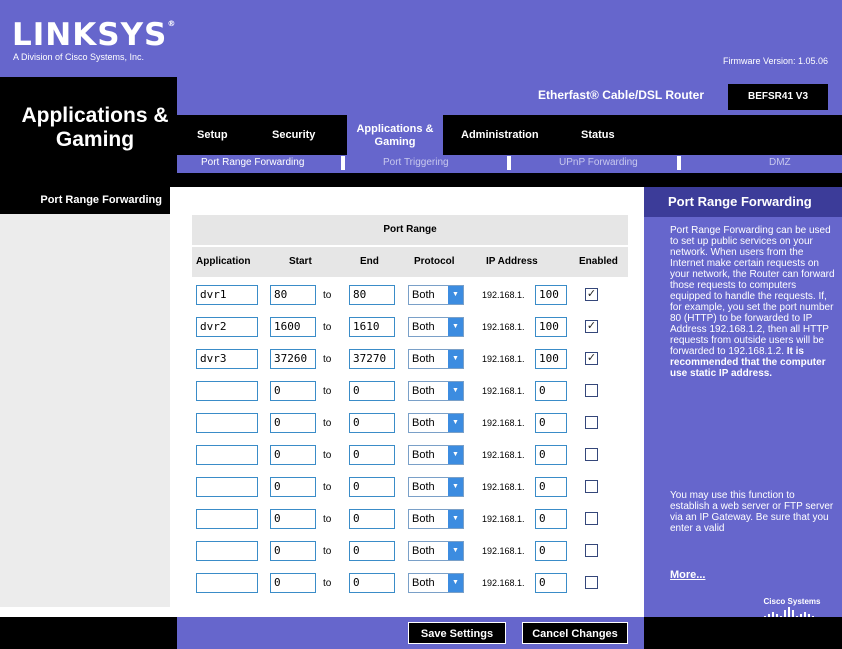 The height and width of the screenshot is (649, 842). I want to click on end-port-input: 1610, so click(372, 327).